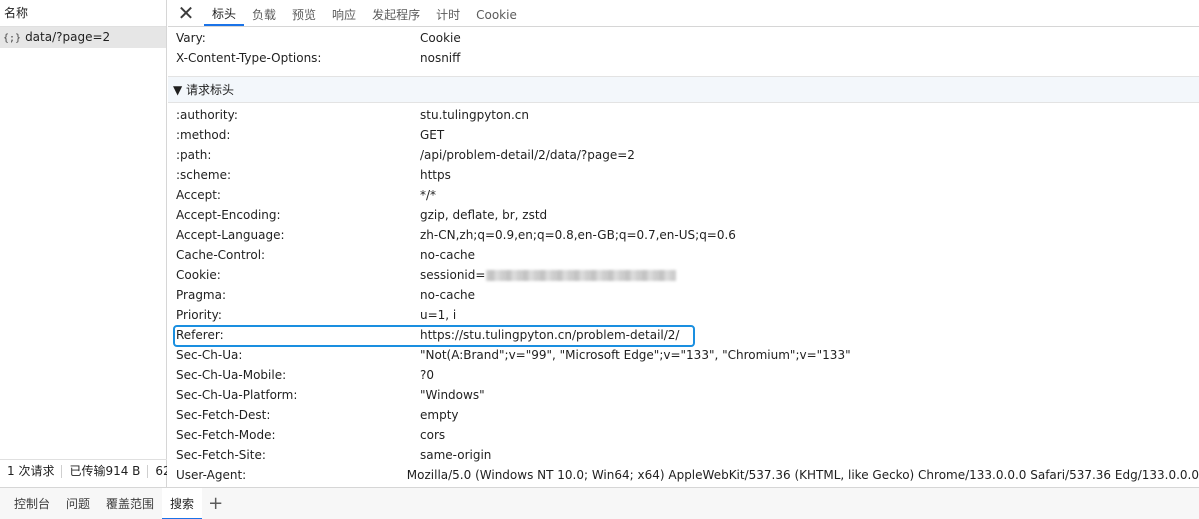 The height and width of the screenshot is (519, 1199). I want to click on header-name: Sec-Ch-Ua-Platform:, so click(237, 395).